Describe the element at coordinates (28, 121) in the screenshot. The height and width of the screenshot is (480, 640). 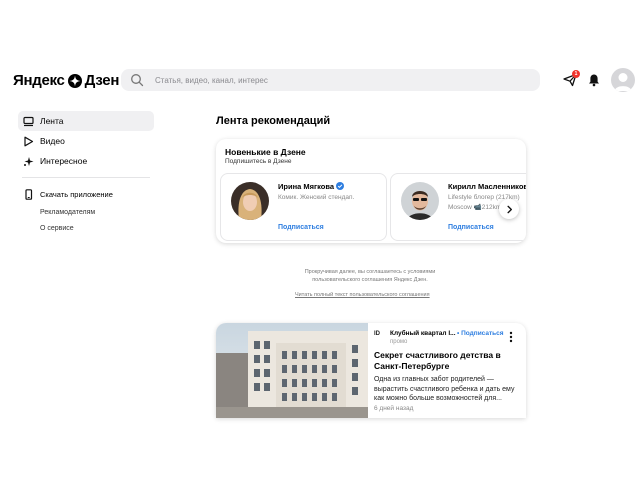
I see `feed-icon` at that location.